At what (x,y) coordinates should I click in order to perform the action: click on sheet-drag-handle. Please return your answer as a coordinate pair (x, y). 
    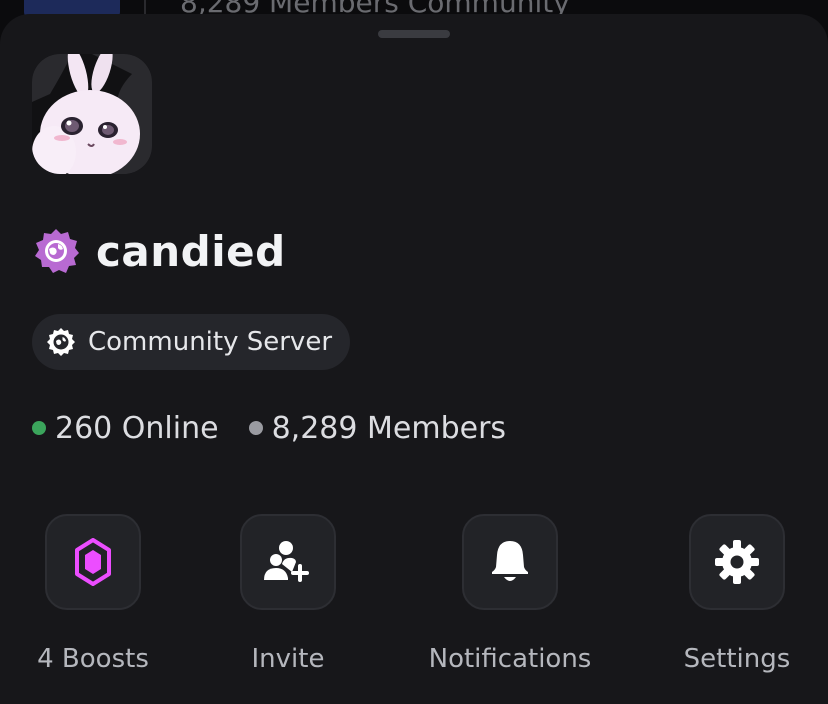
    Looking at the image, I should click on (414, 34).